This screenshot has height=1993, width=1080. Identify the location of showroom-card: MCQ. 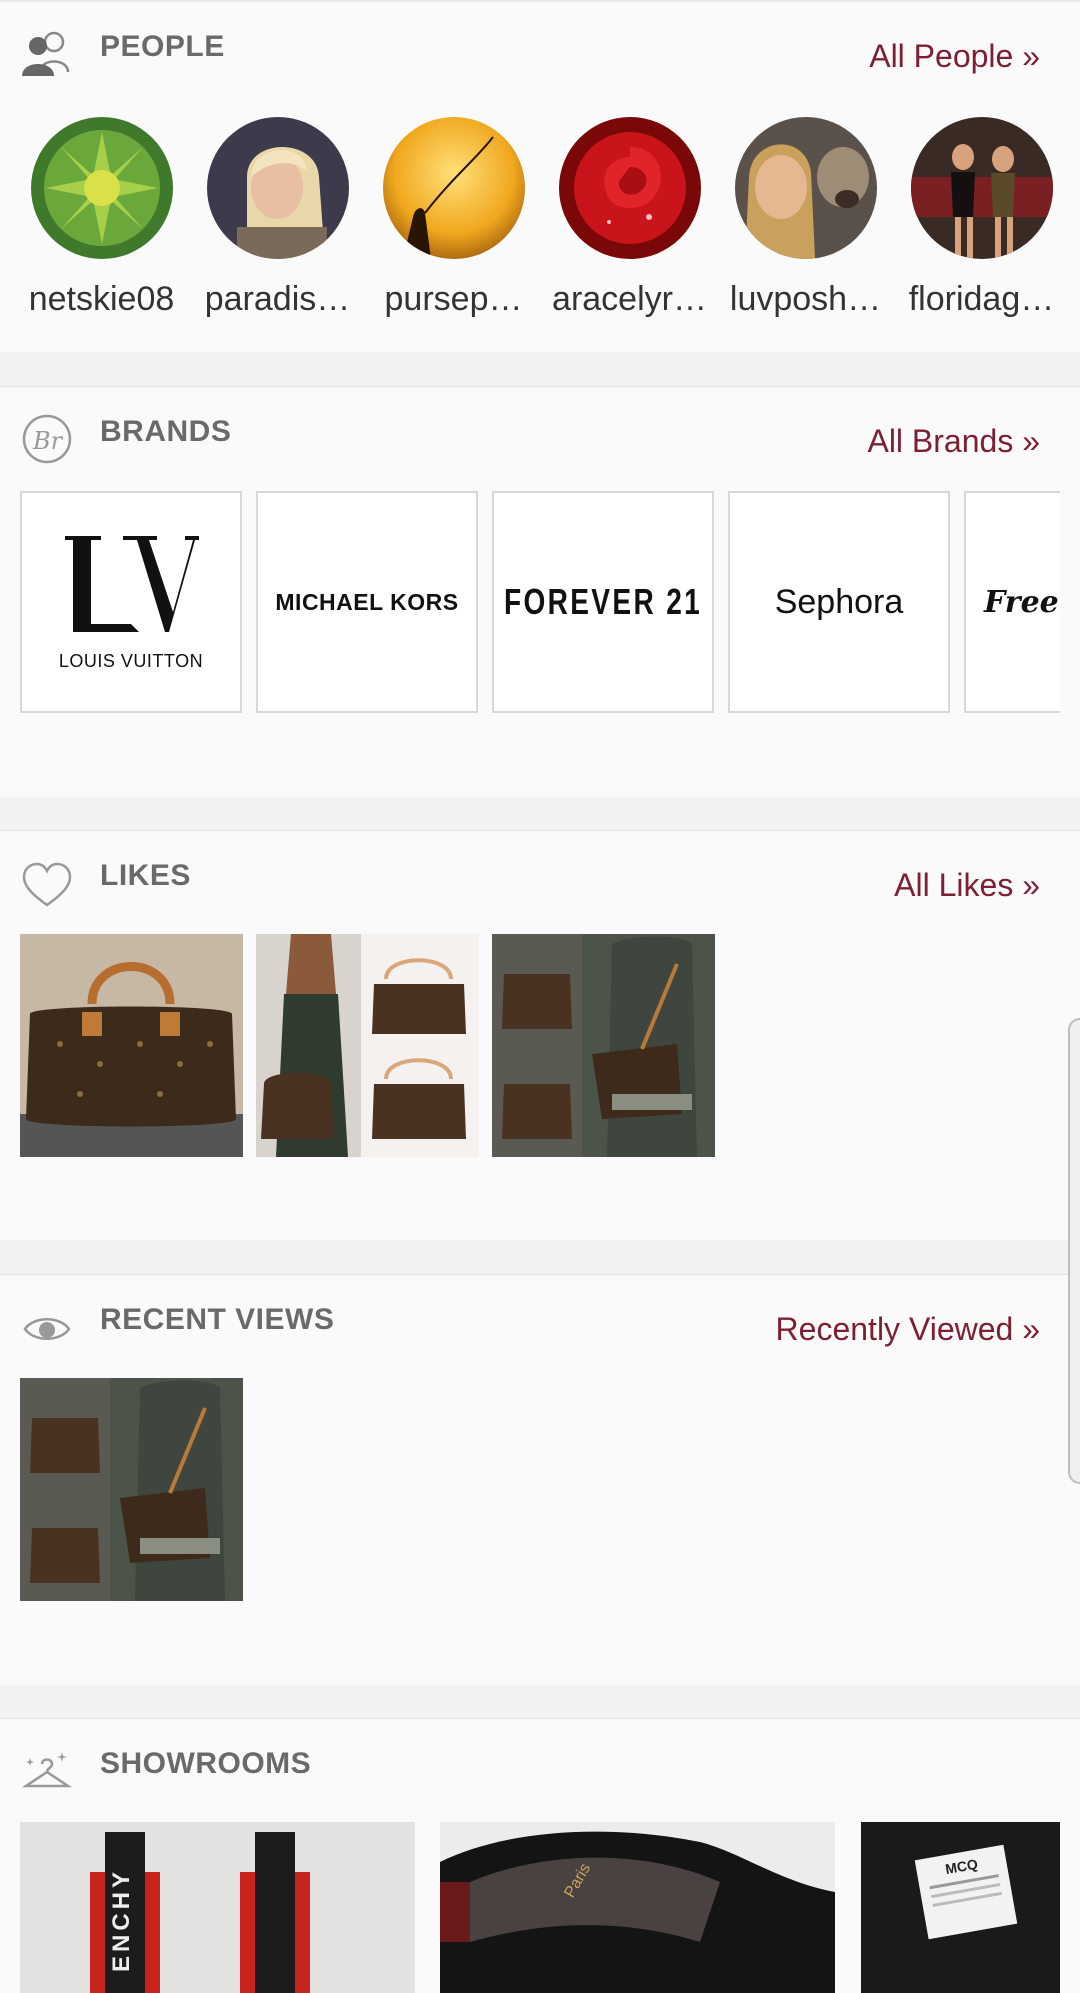
(960, 1907).